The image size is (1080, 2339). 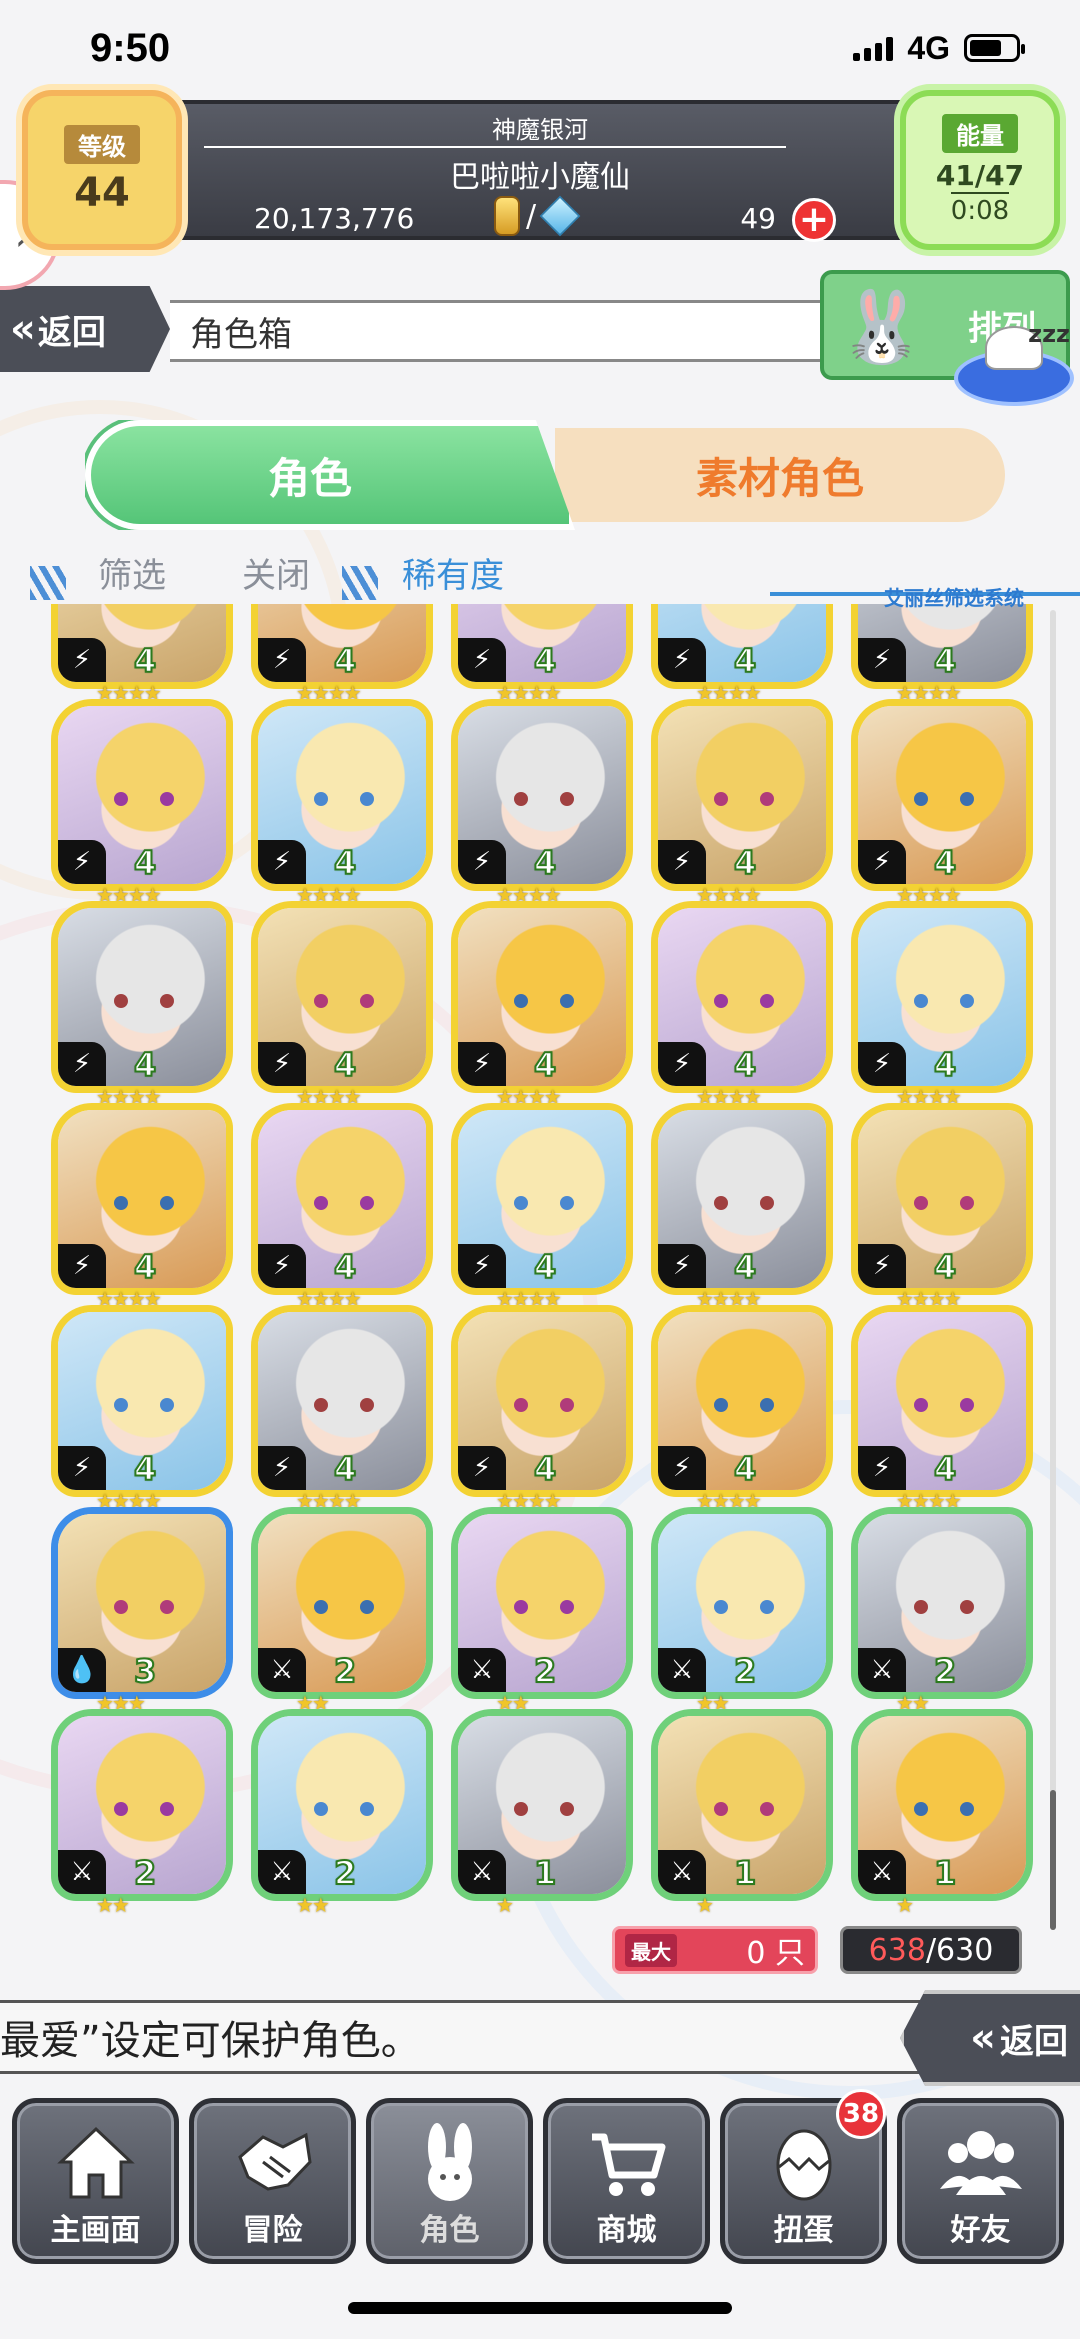 What do you see at coordinates (804, 2162) in the screenshot?
I see `egg-icon` at bounding box center [804, 2162].